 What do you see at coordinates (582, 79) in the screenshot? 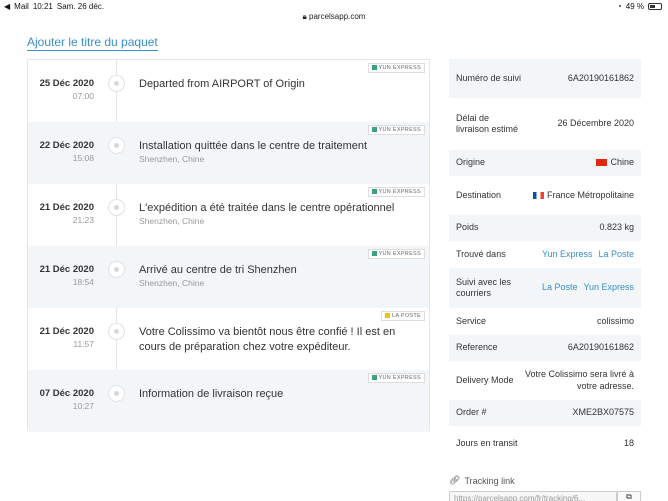
I see `tracking-number-value: 6A20190161862` at bounding box center [582, 79].